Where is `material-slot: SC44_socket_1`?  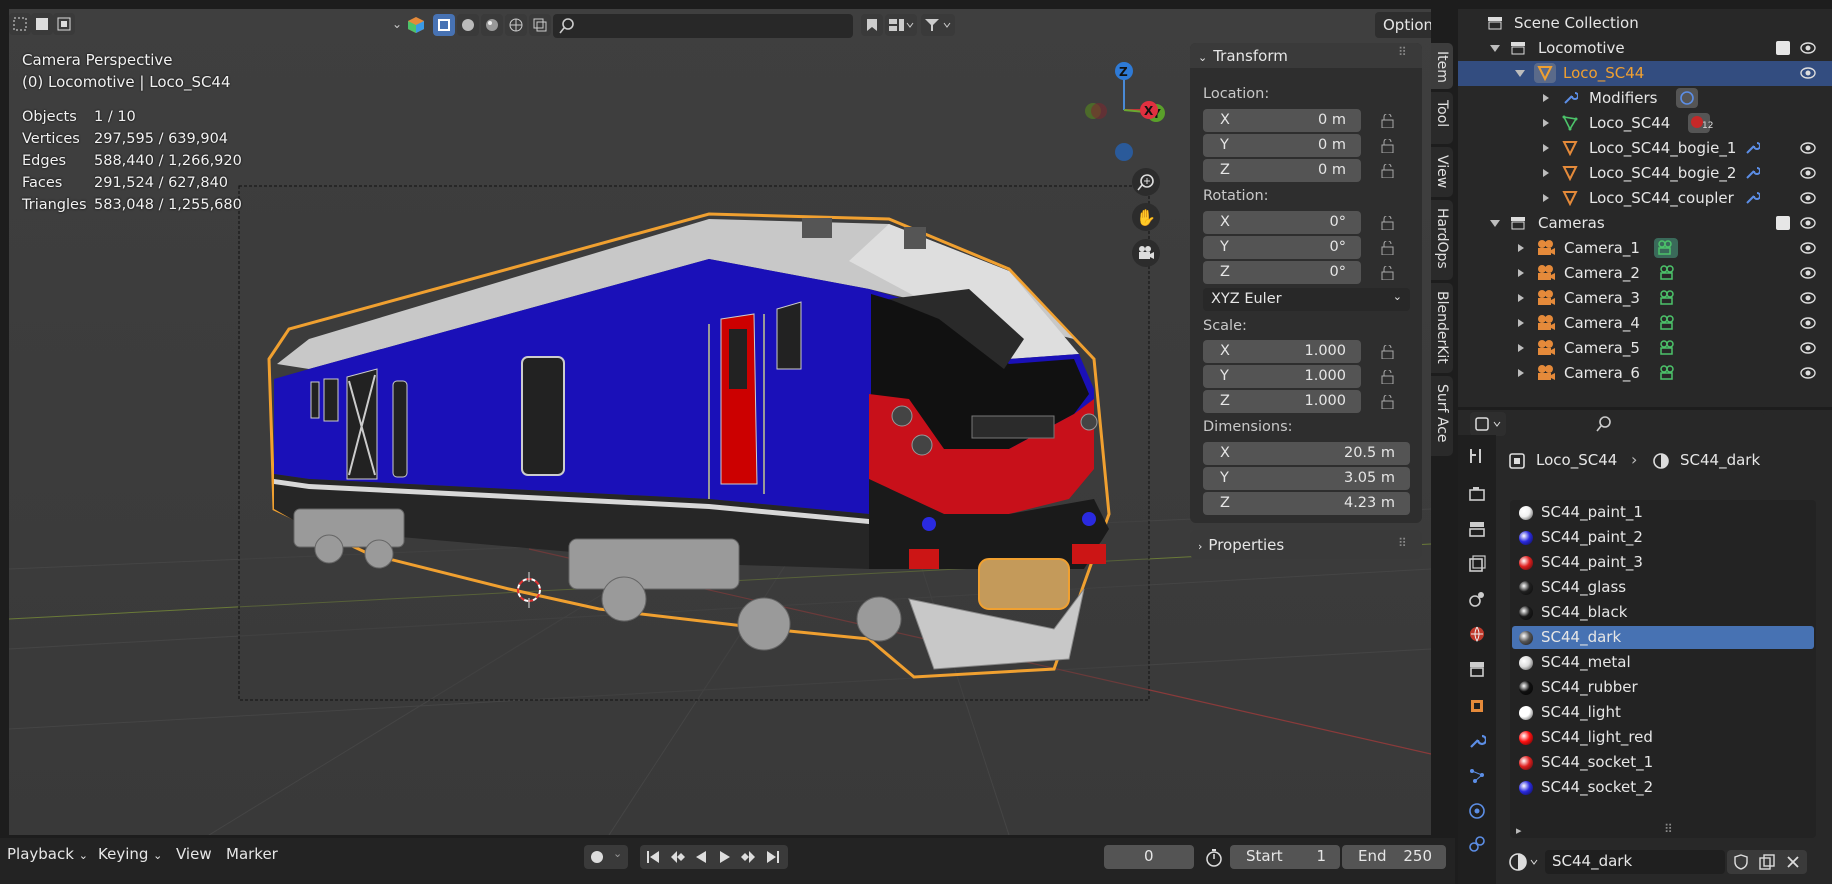 material-slot: SC44_socket_1 is located at coordinates (1663, 763).